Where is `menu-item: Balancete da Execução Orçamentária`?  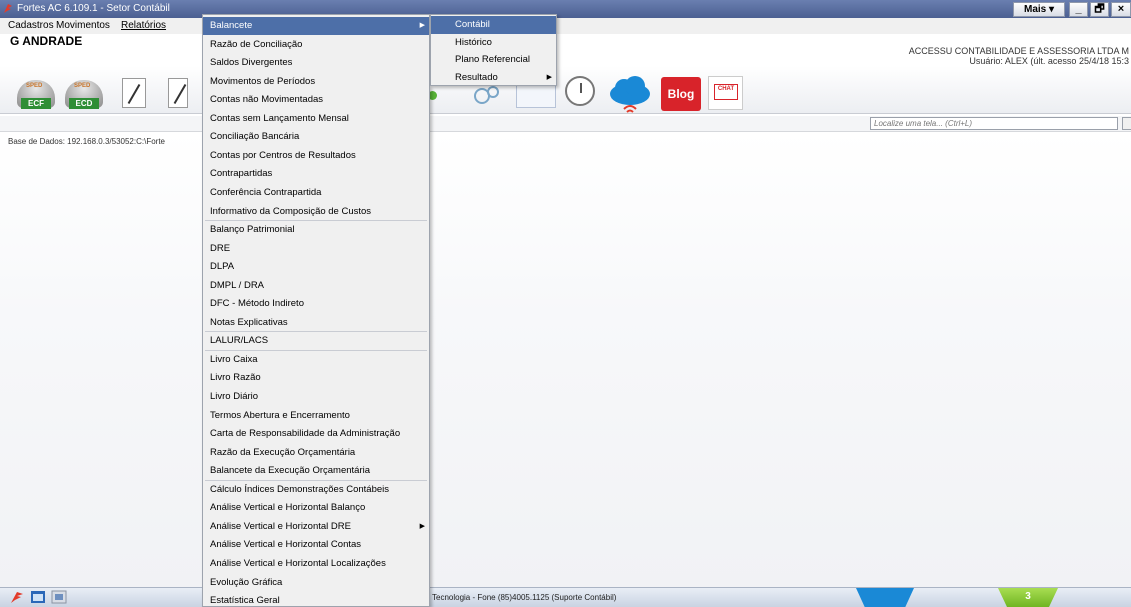
menu-item: Balancete da Execução Orçamentária is located at coordinates (316, 471).